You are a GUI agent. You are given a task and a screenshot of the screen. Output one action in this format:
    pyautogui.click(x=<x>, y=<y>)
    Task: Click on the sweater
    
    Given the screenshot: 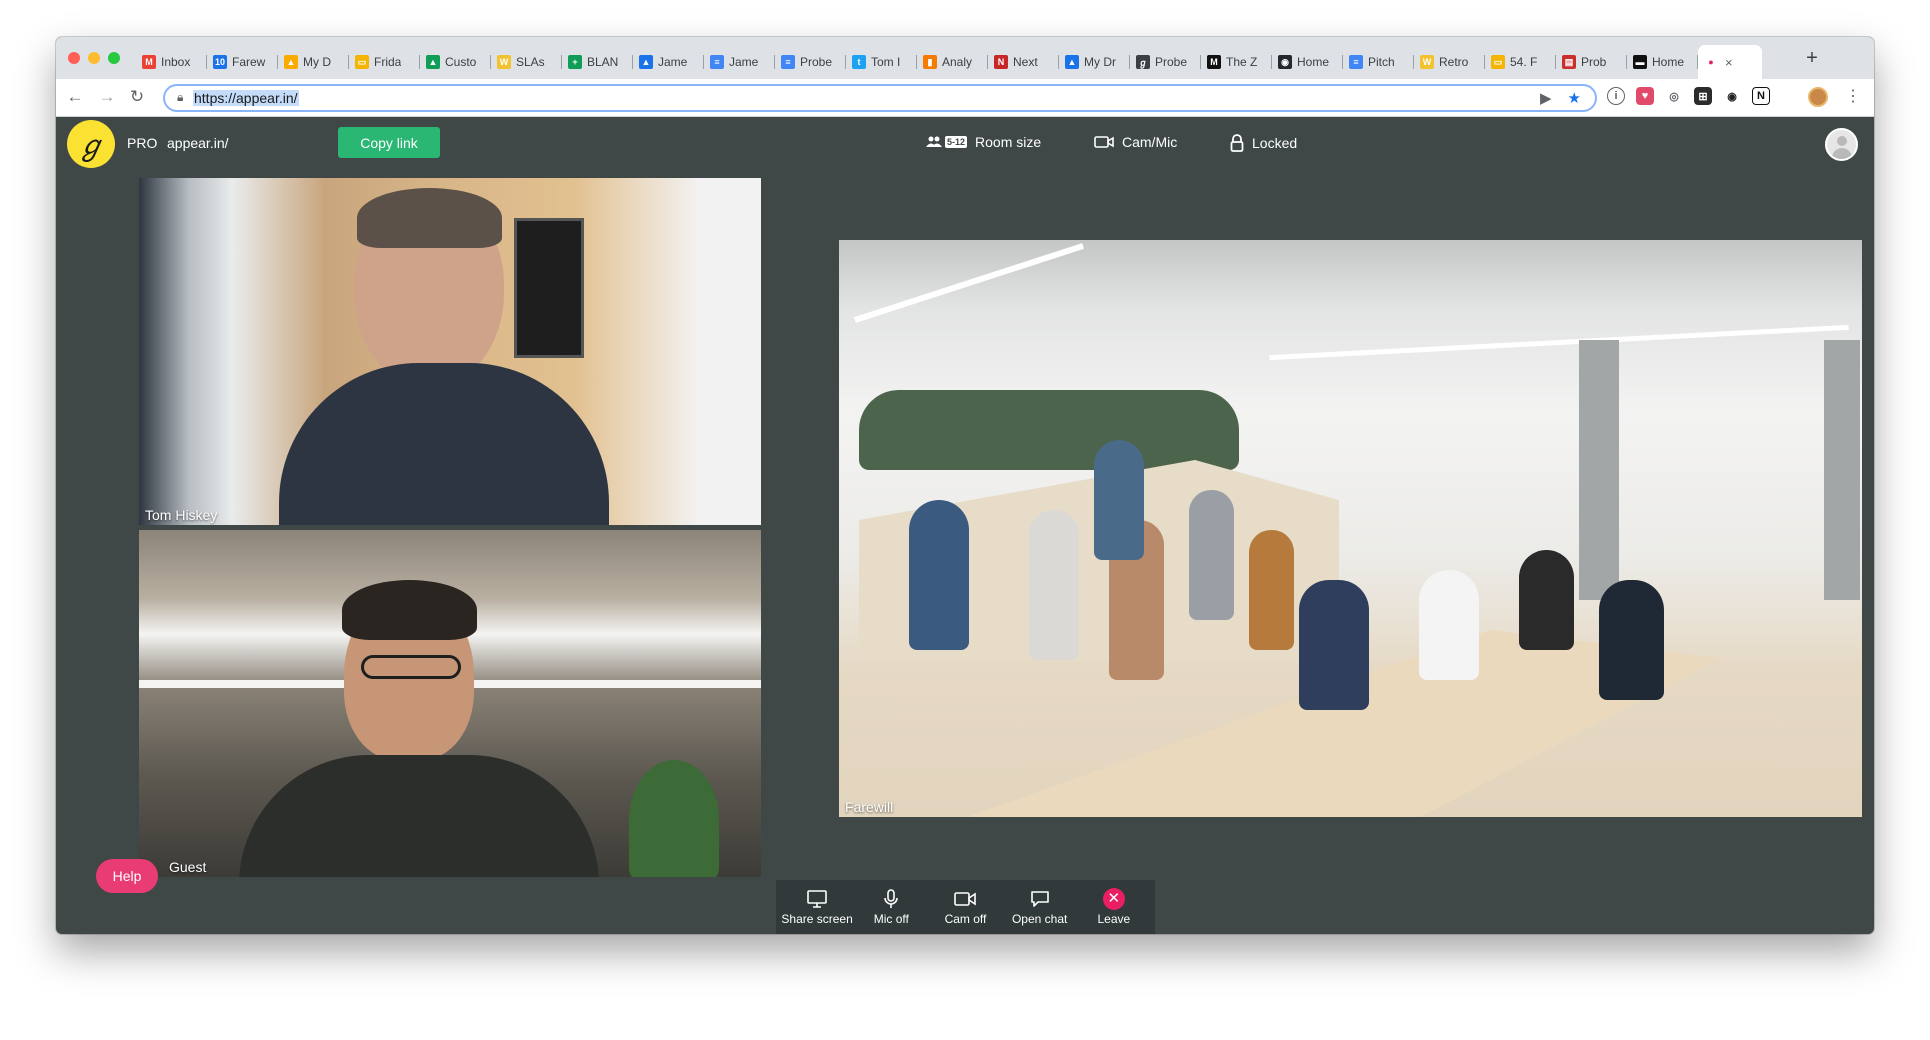 What is the action you would take?
    pyautogui.click(x=419, y=816)
    